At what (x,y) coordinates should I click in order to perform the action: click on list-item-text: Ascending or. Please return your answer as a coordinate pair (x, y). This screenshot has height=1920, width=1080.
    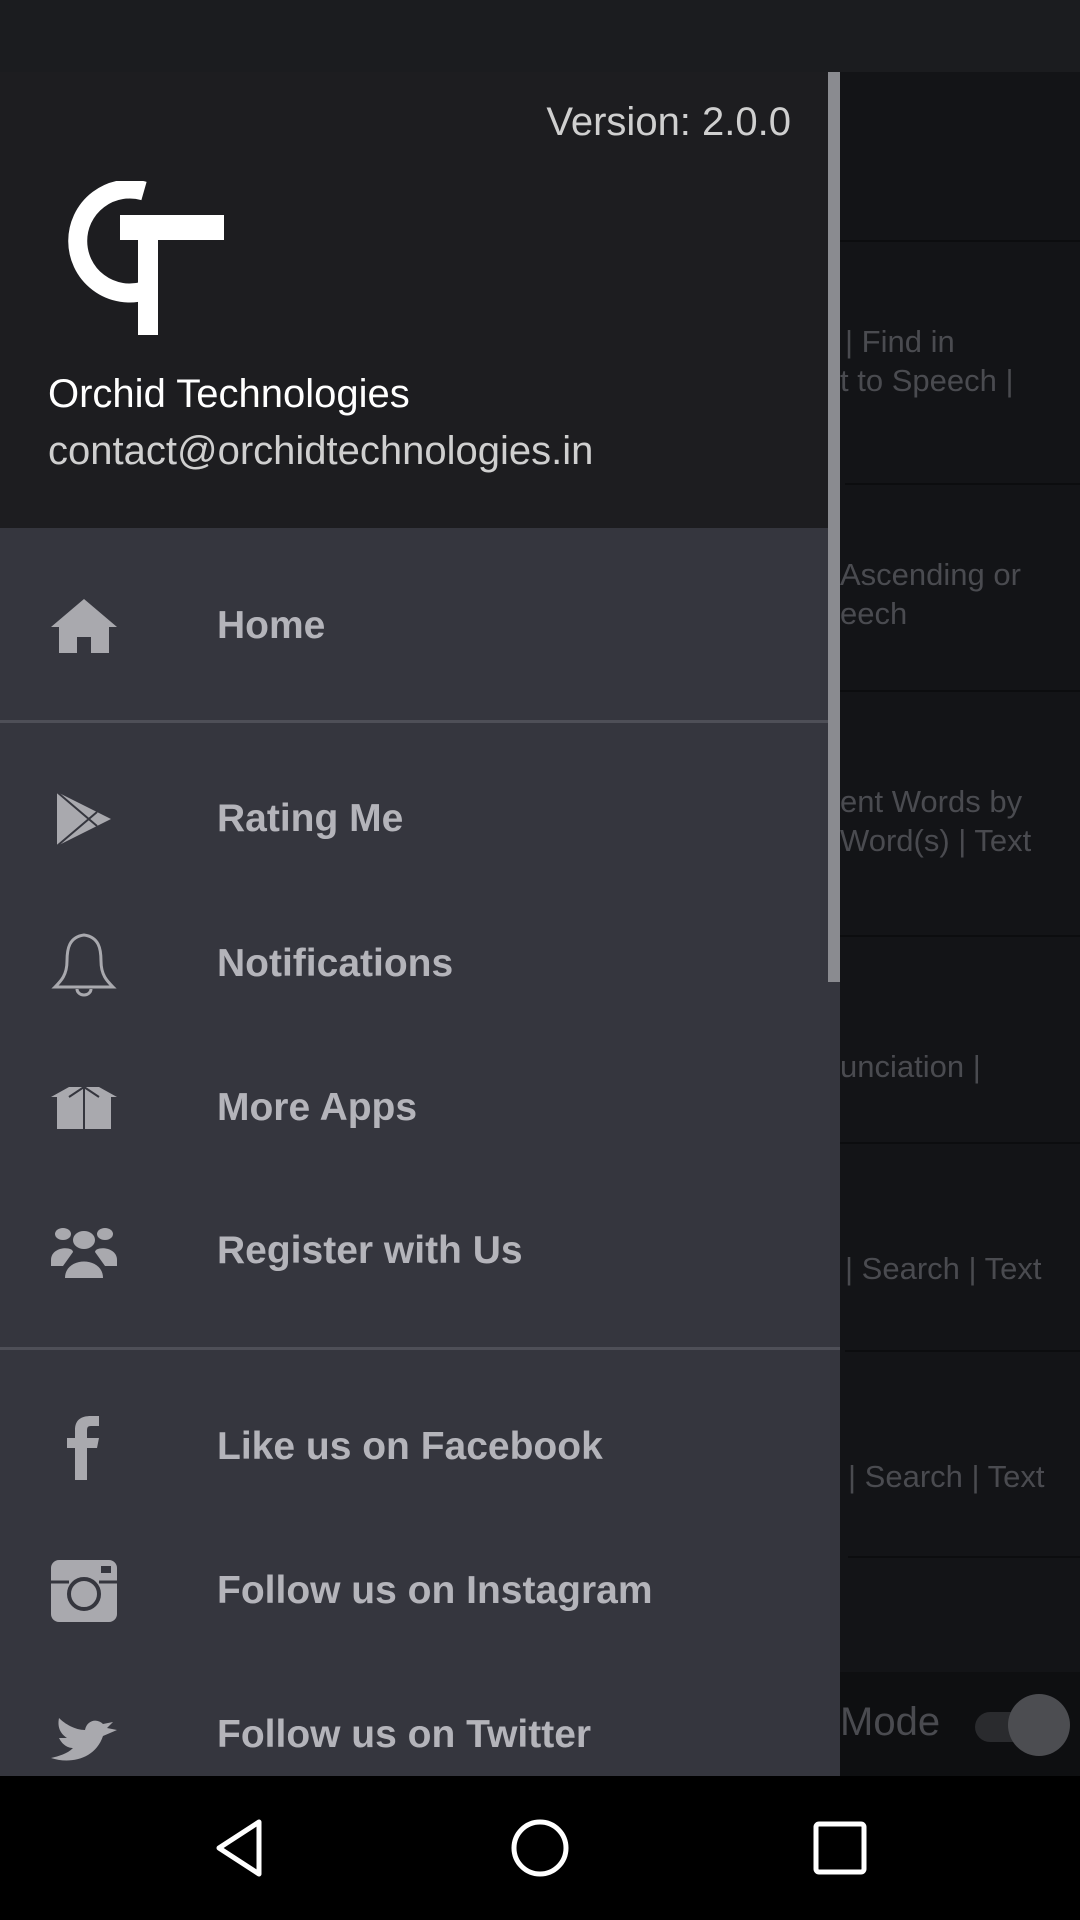
    Looking at the image, I should click on (930, 574).